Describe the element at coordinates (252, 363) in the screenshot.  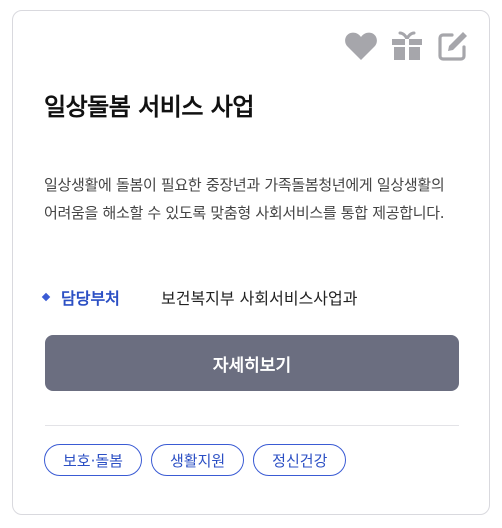
I see `detail-button: 자세히보기` at that location.